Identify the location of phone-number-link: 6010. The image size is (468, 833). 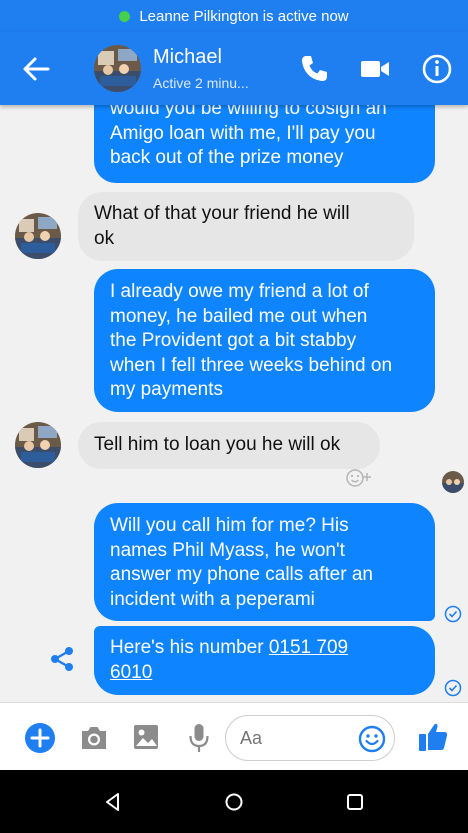
(131, 672).